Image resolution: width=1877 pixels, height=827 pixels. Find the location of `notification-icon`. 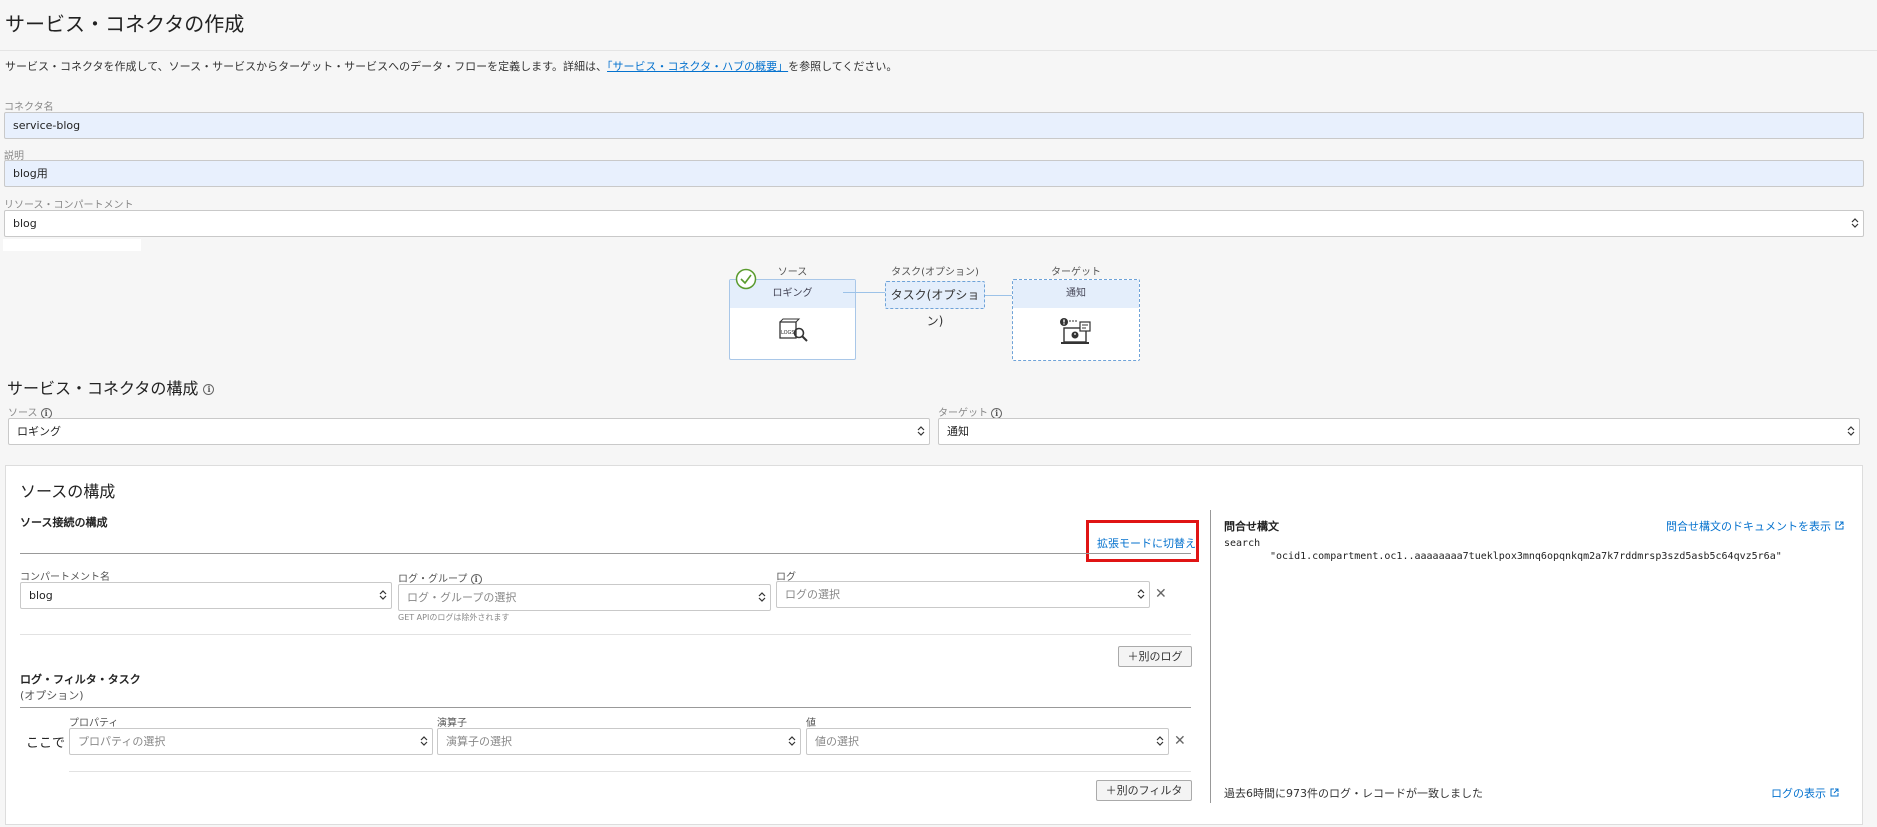

notification-icon is located at coordinates (1076, 329).